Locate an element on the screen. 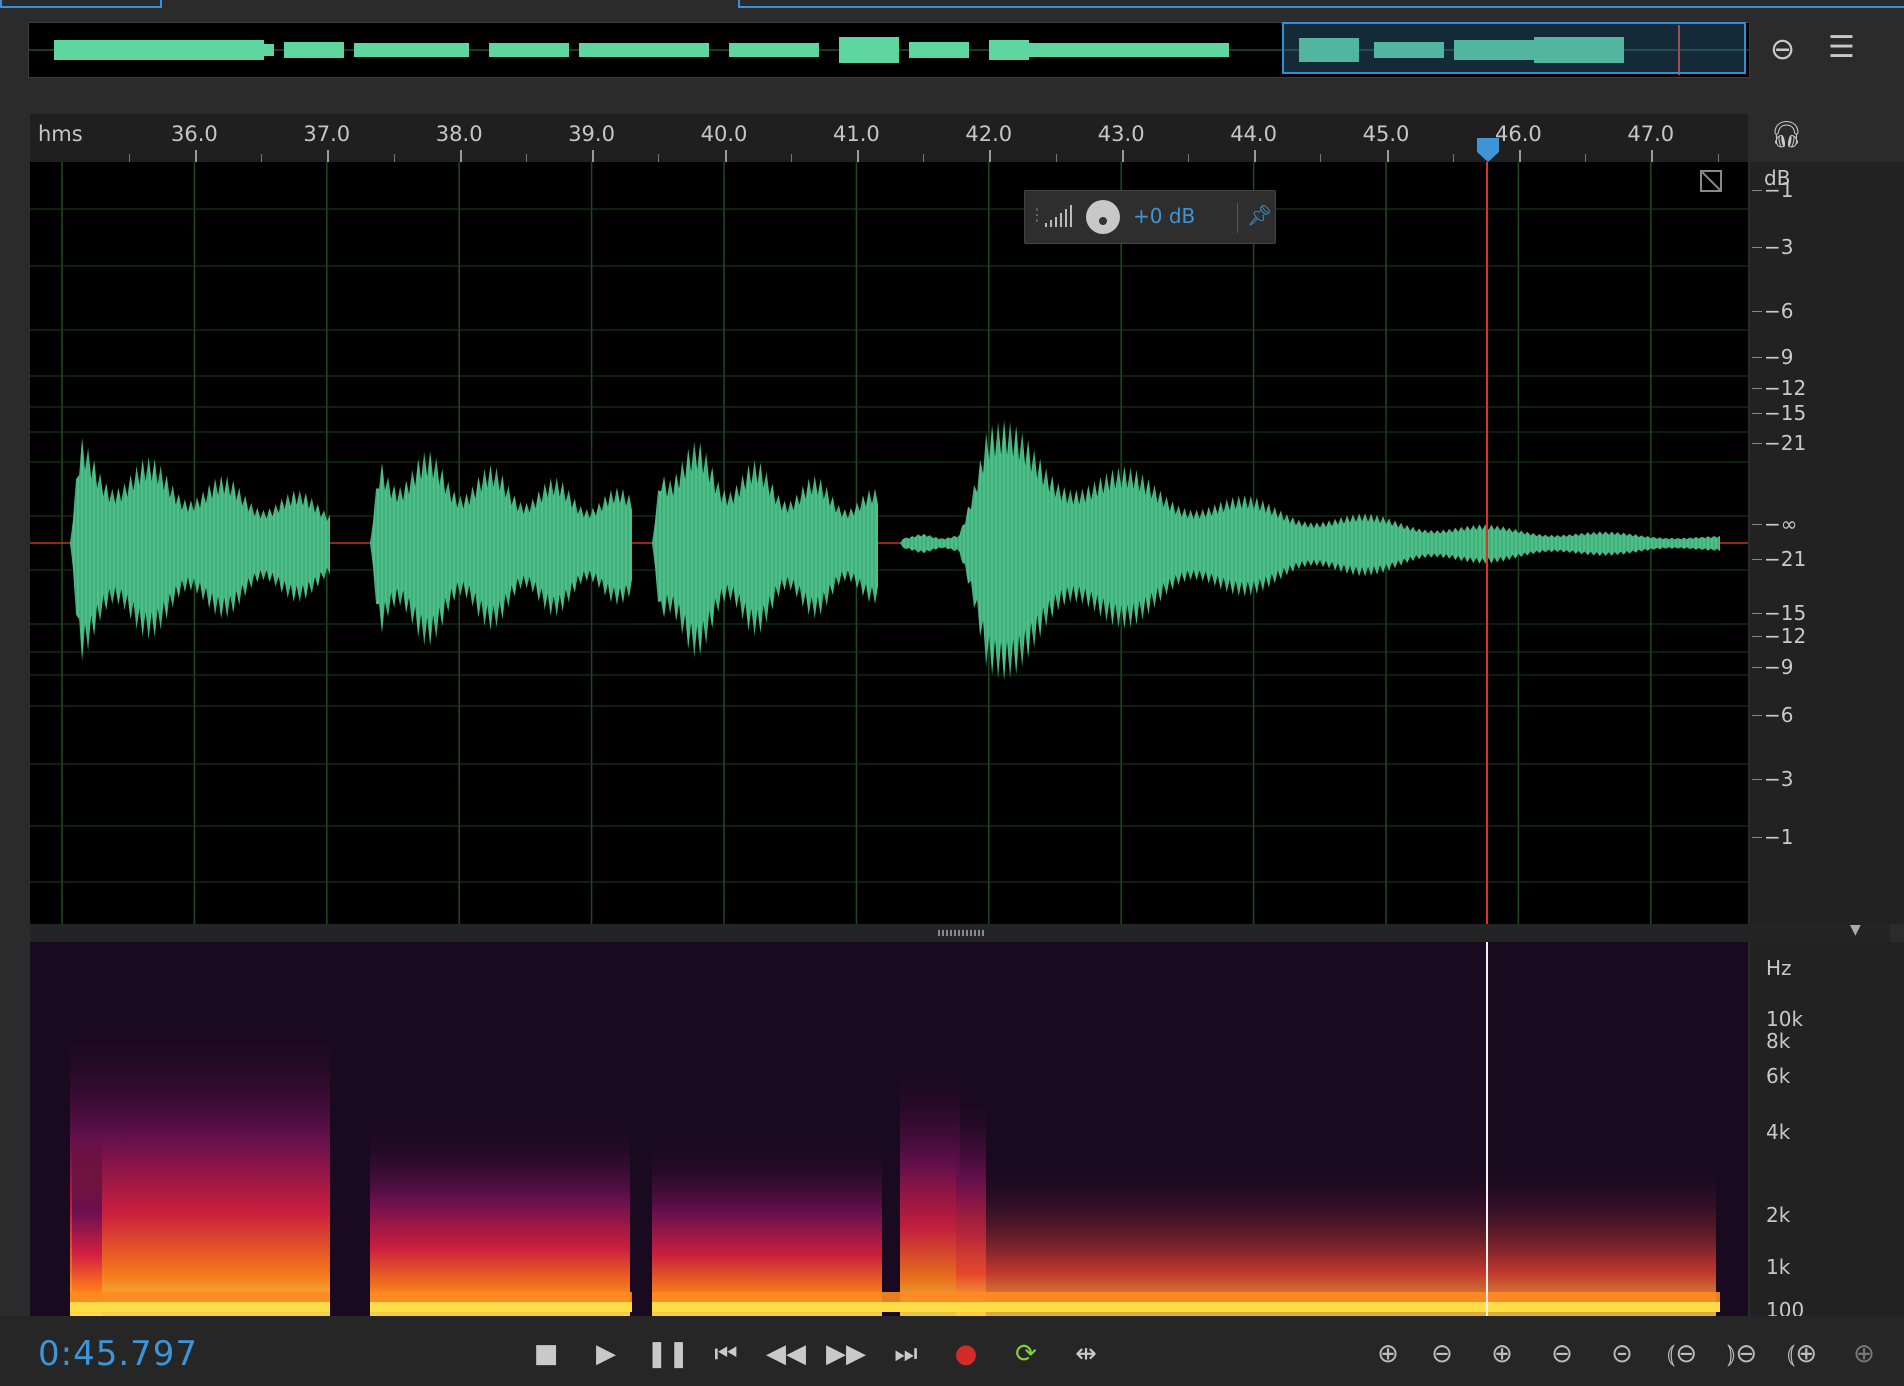 The height and width of the screenshot is (1386, 1904). zoom-out-full-both-icon: ⊝ is located at coordinates (1622, 1354).